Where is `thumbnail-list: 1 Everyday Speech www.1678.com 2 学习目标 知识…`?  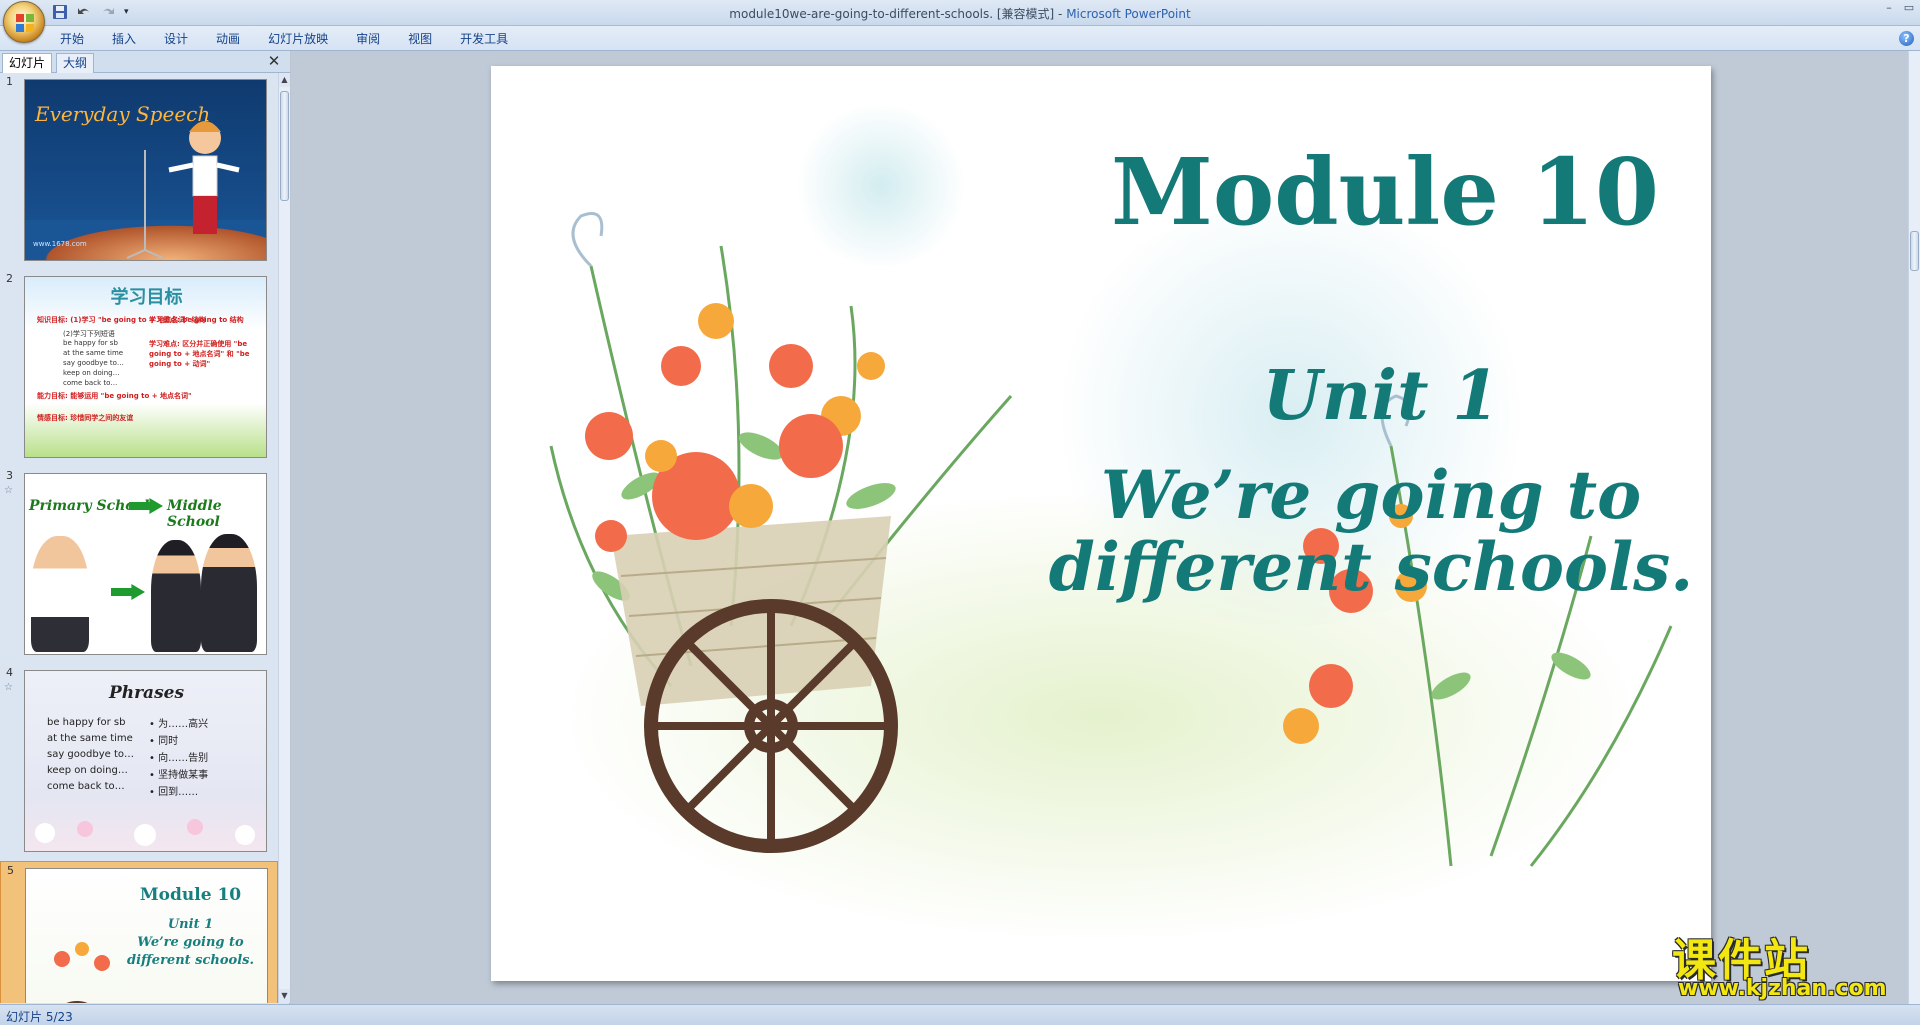
thumbnail-list: 1 Everyday Speech www.1678.com 2 学习目标 知识… is located at coordinates (139, 538).